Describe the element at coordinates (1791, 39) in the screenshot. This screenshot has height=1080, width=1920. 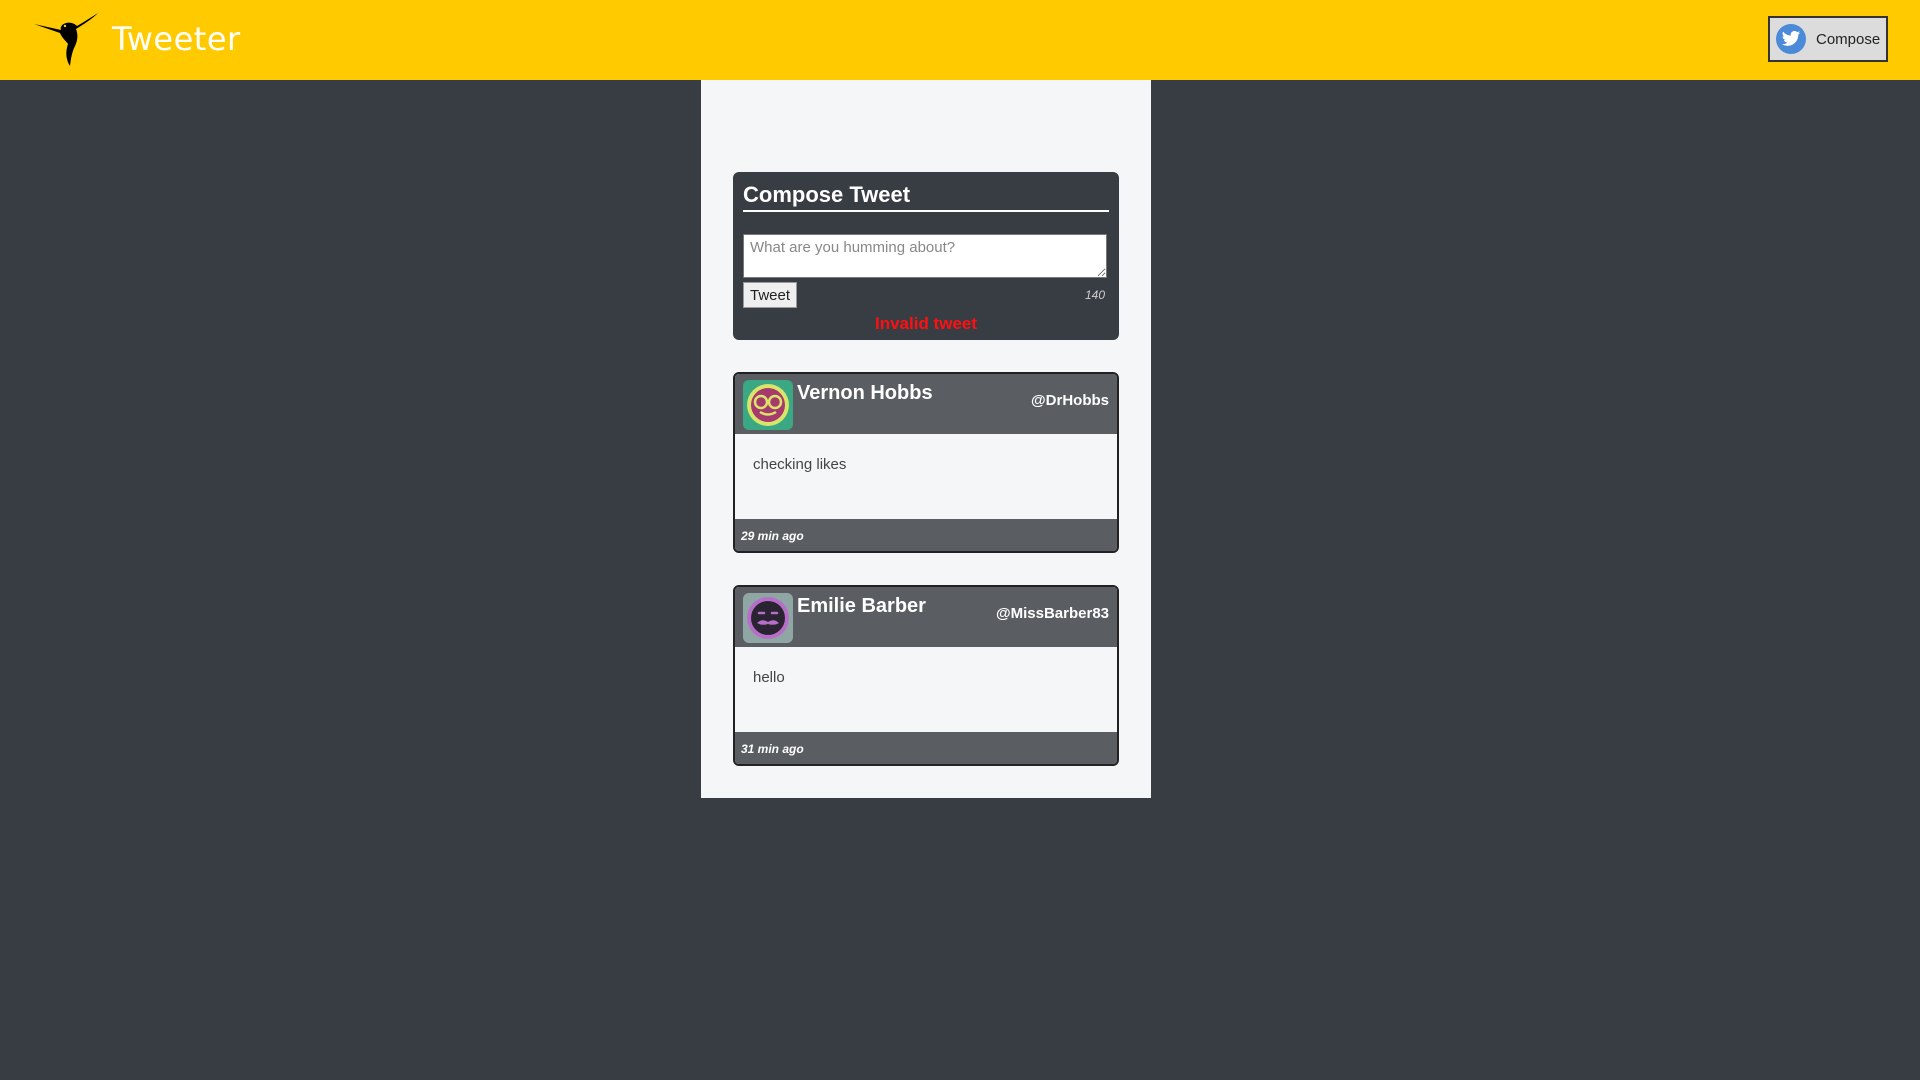
I see `twitter-bird-icon` at that location.